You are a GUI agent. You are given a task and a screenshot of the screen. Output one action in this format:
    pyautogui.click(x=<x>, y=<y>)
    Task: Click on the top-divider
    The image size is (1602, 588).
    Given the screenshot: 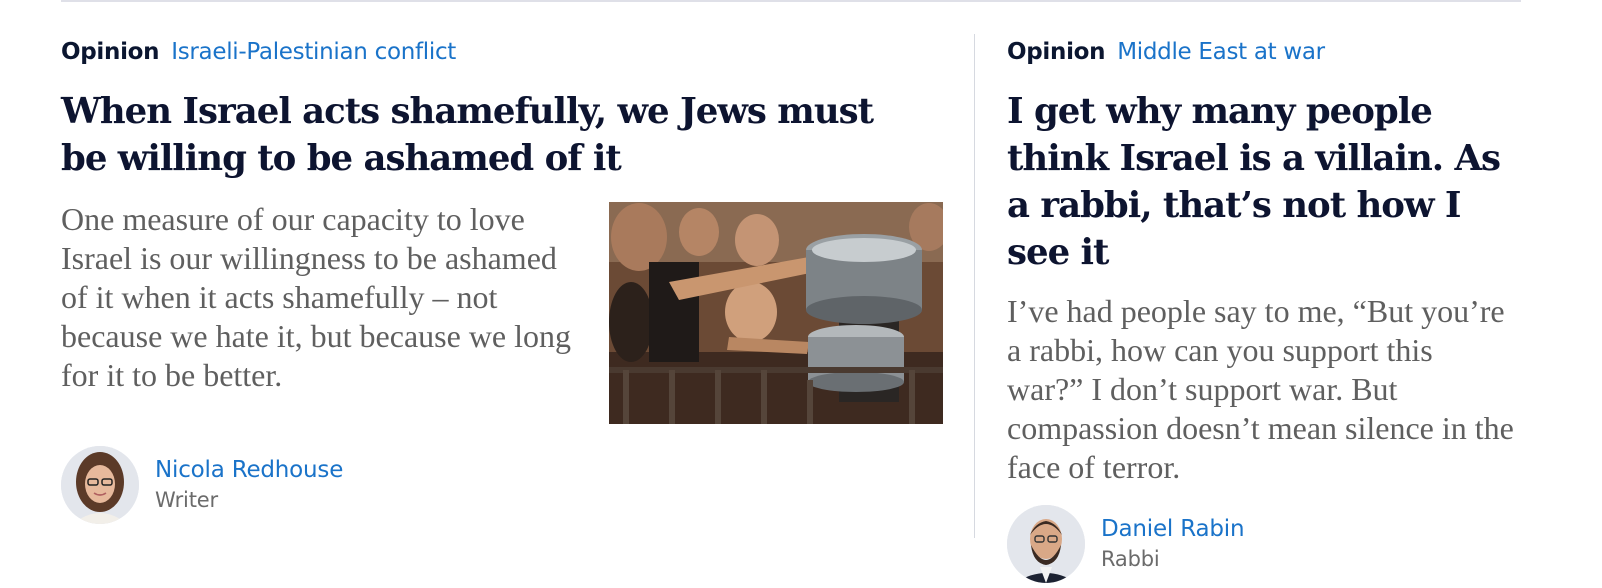 What is the action you would take?
    pyautogui.click(x=791, y=1)
    